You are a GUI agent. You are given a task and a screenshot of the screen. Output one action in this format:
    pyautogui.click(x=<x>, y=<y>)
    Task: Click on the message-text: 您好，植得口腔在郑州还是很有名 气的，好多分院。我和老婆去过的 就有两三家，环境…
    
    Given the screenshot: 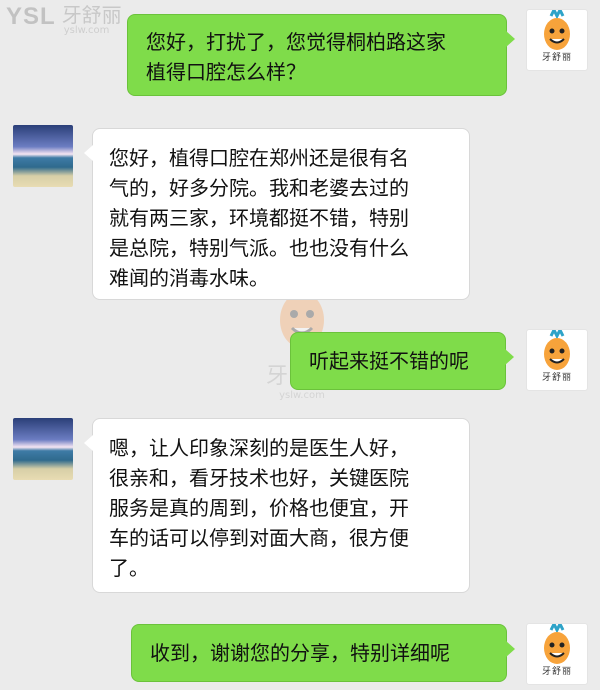 What is the action you would take?
    pyautogui.click(x=259, y=218)
    